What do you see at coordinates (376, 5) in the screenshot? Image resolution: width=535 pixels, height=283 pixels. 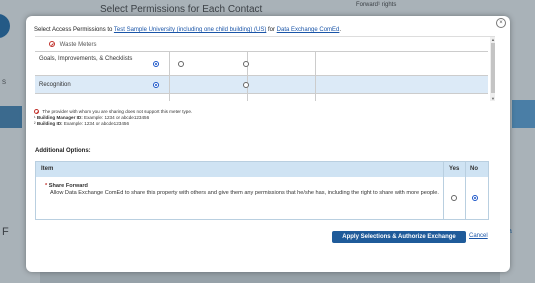 I see `background-right-text: Forward¹ rights` at bounding box center [376, 5].